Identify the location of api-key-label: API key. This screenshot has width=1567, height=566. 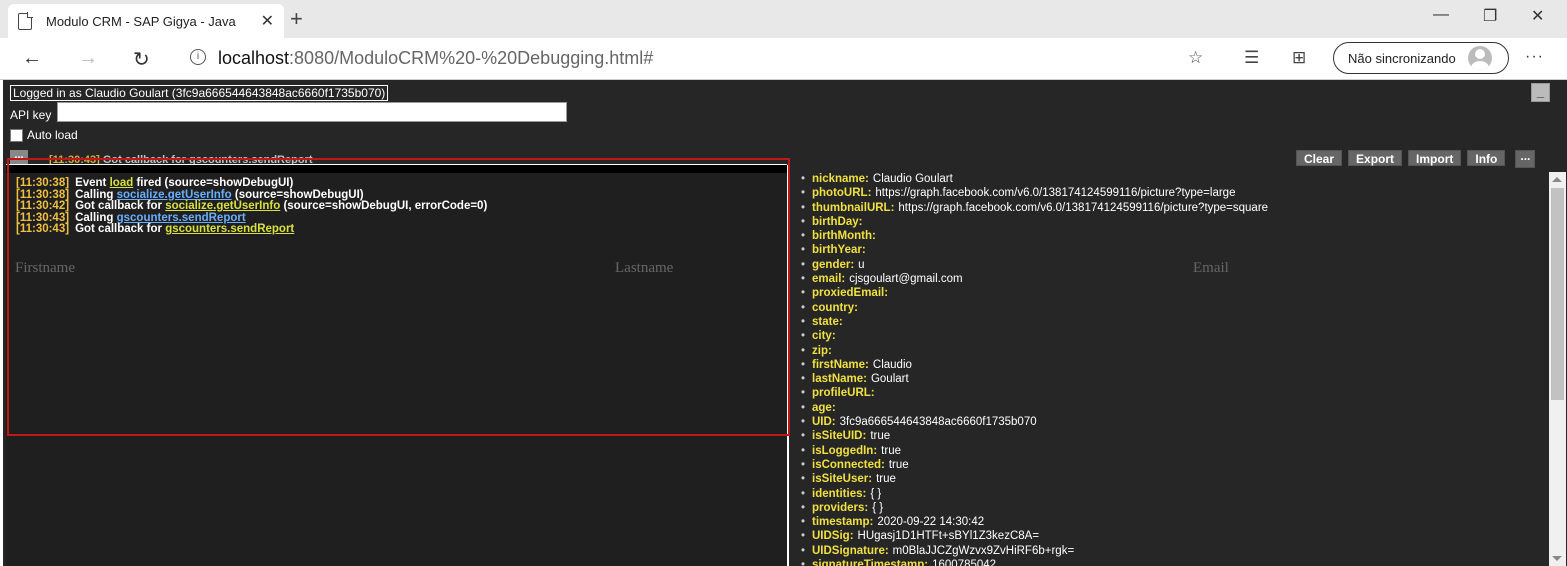
(31, 115).